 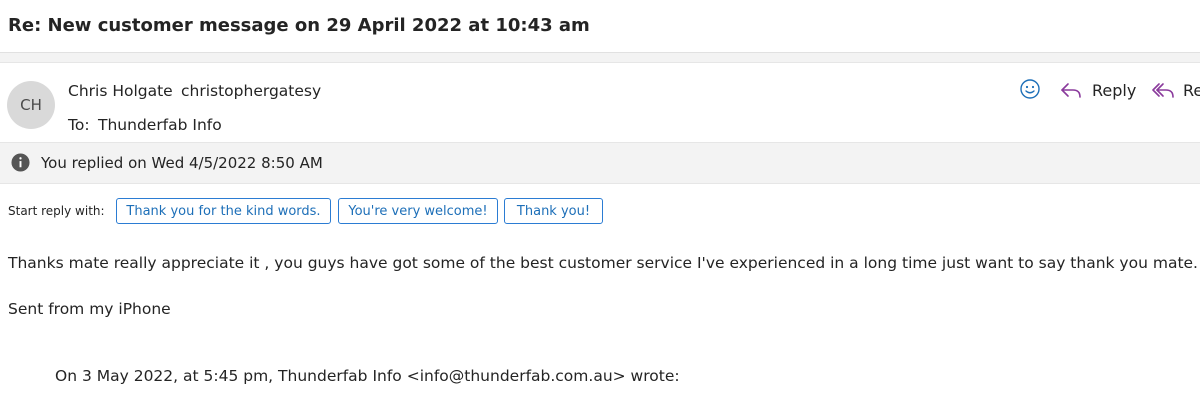 I want to click on suggested-reply-button: Thank you!, so click(x=553, y=211).